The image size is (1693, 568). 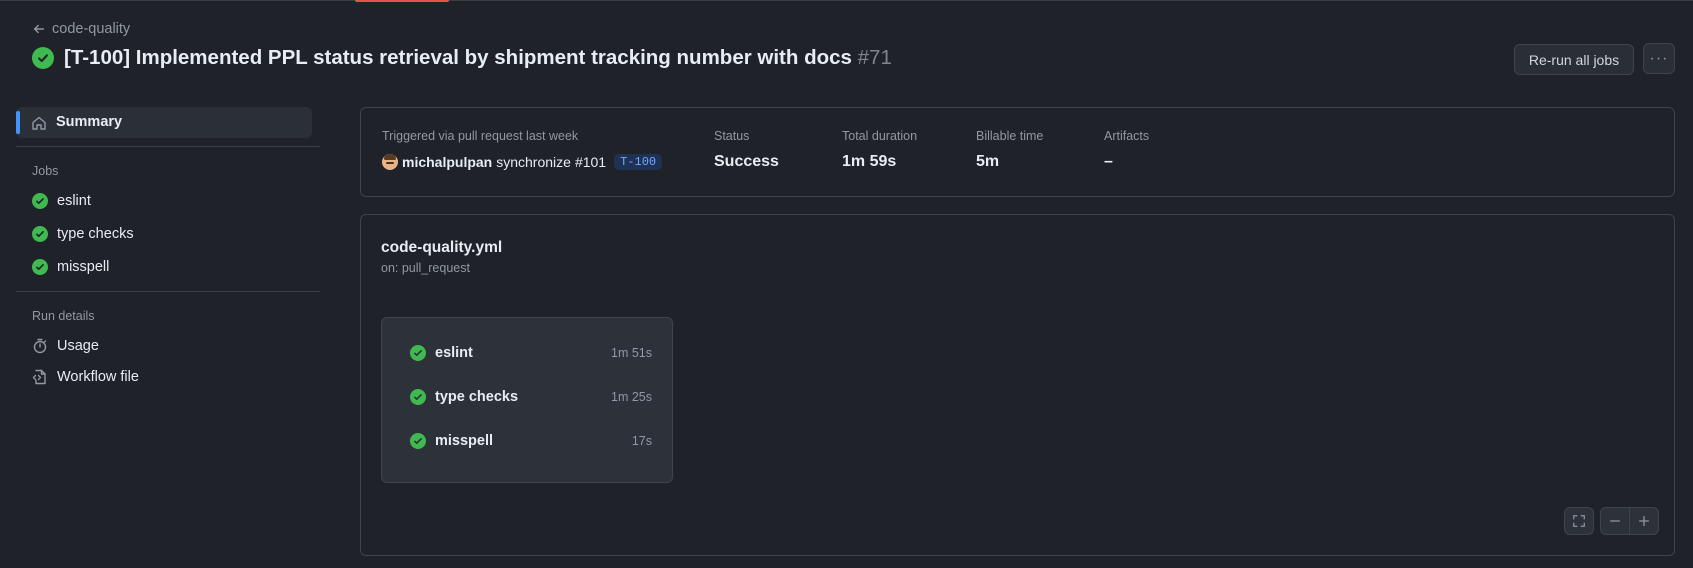 What do you see at coordinates (390, 162) in the screenshot?
I see `avatar` at bounding box center [390, 162].